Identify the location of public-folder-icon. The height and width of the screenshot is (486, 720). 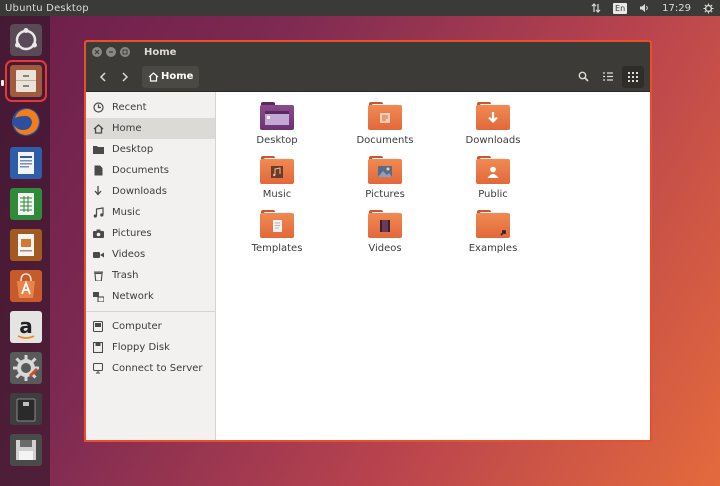
(493, 170).